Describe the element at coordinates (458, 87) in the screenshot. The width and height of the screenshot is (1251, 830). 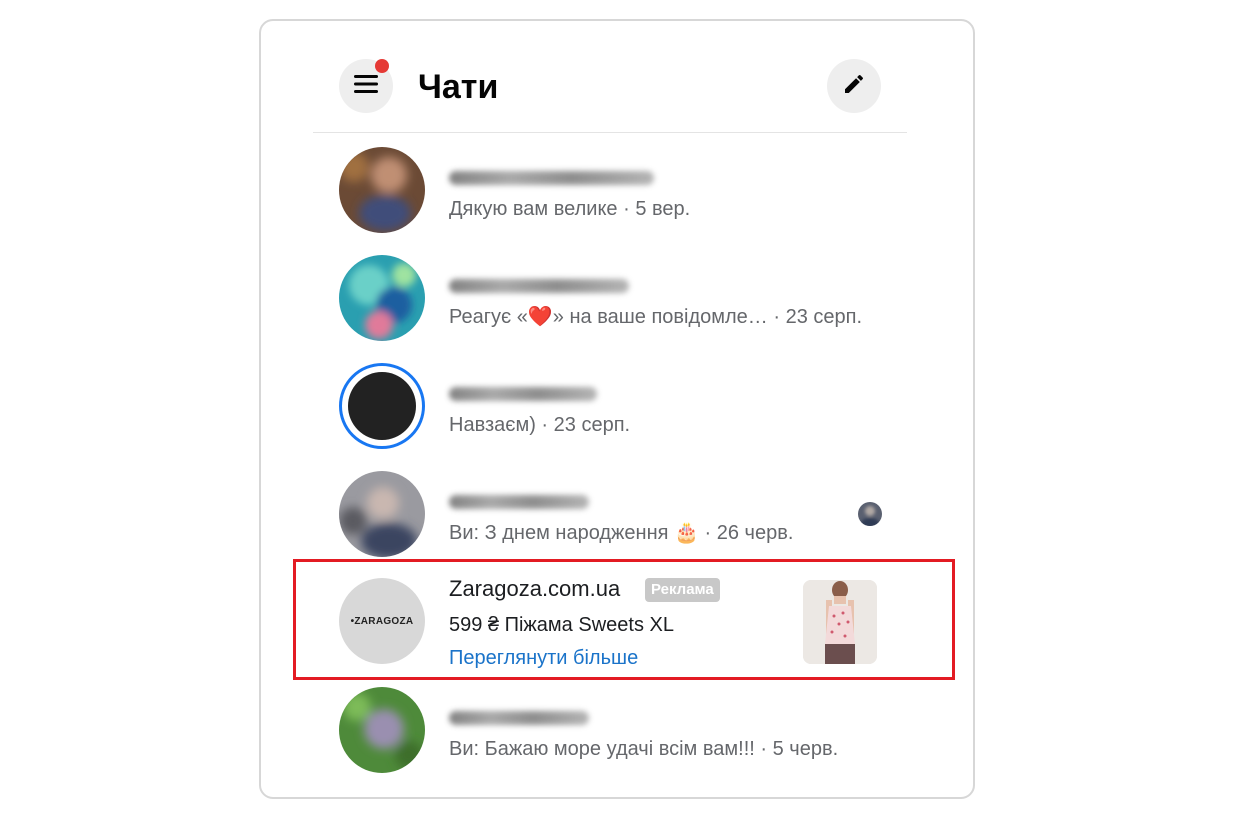
I see `page-title: Чати` at that location.